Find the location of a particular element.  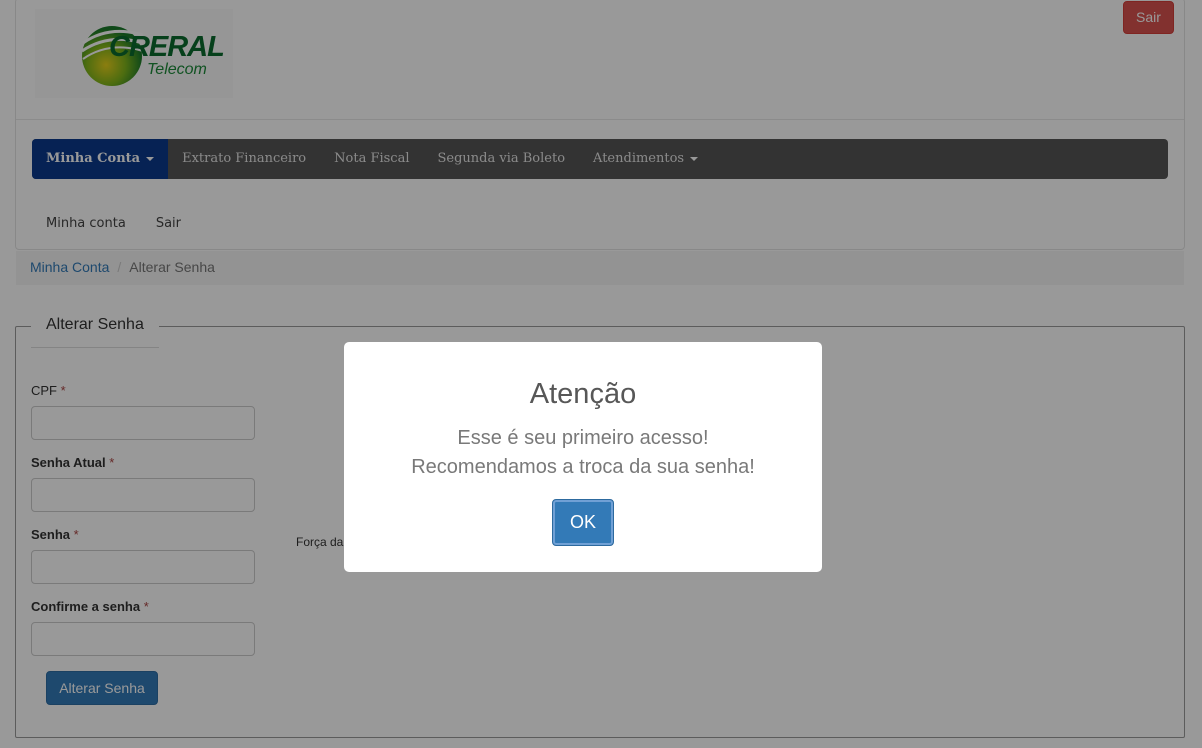

ok-button: OK is located at coordinates (583, 522).